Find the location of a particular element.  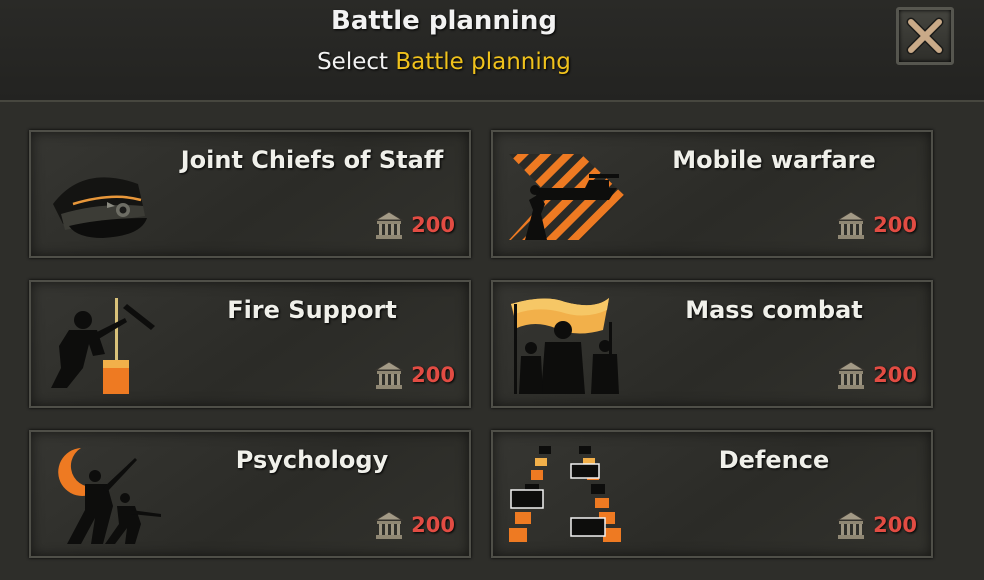

doctrine-name: Joint Chiefs of Staff is located at coordinates (312, 160).